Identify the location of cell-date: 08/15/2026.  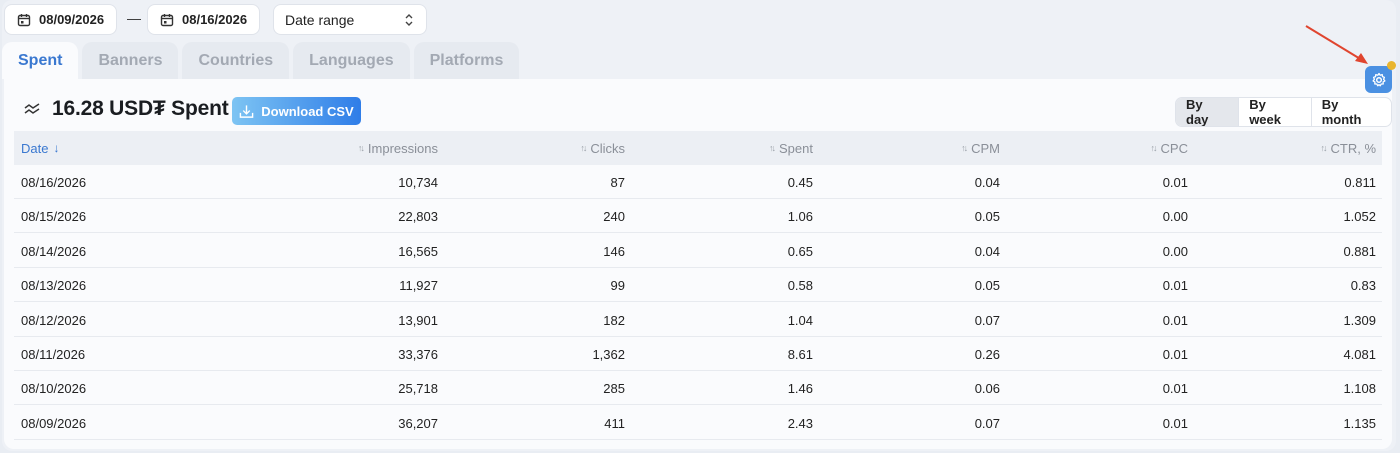
(54, 217).